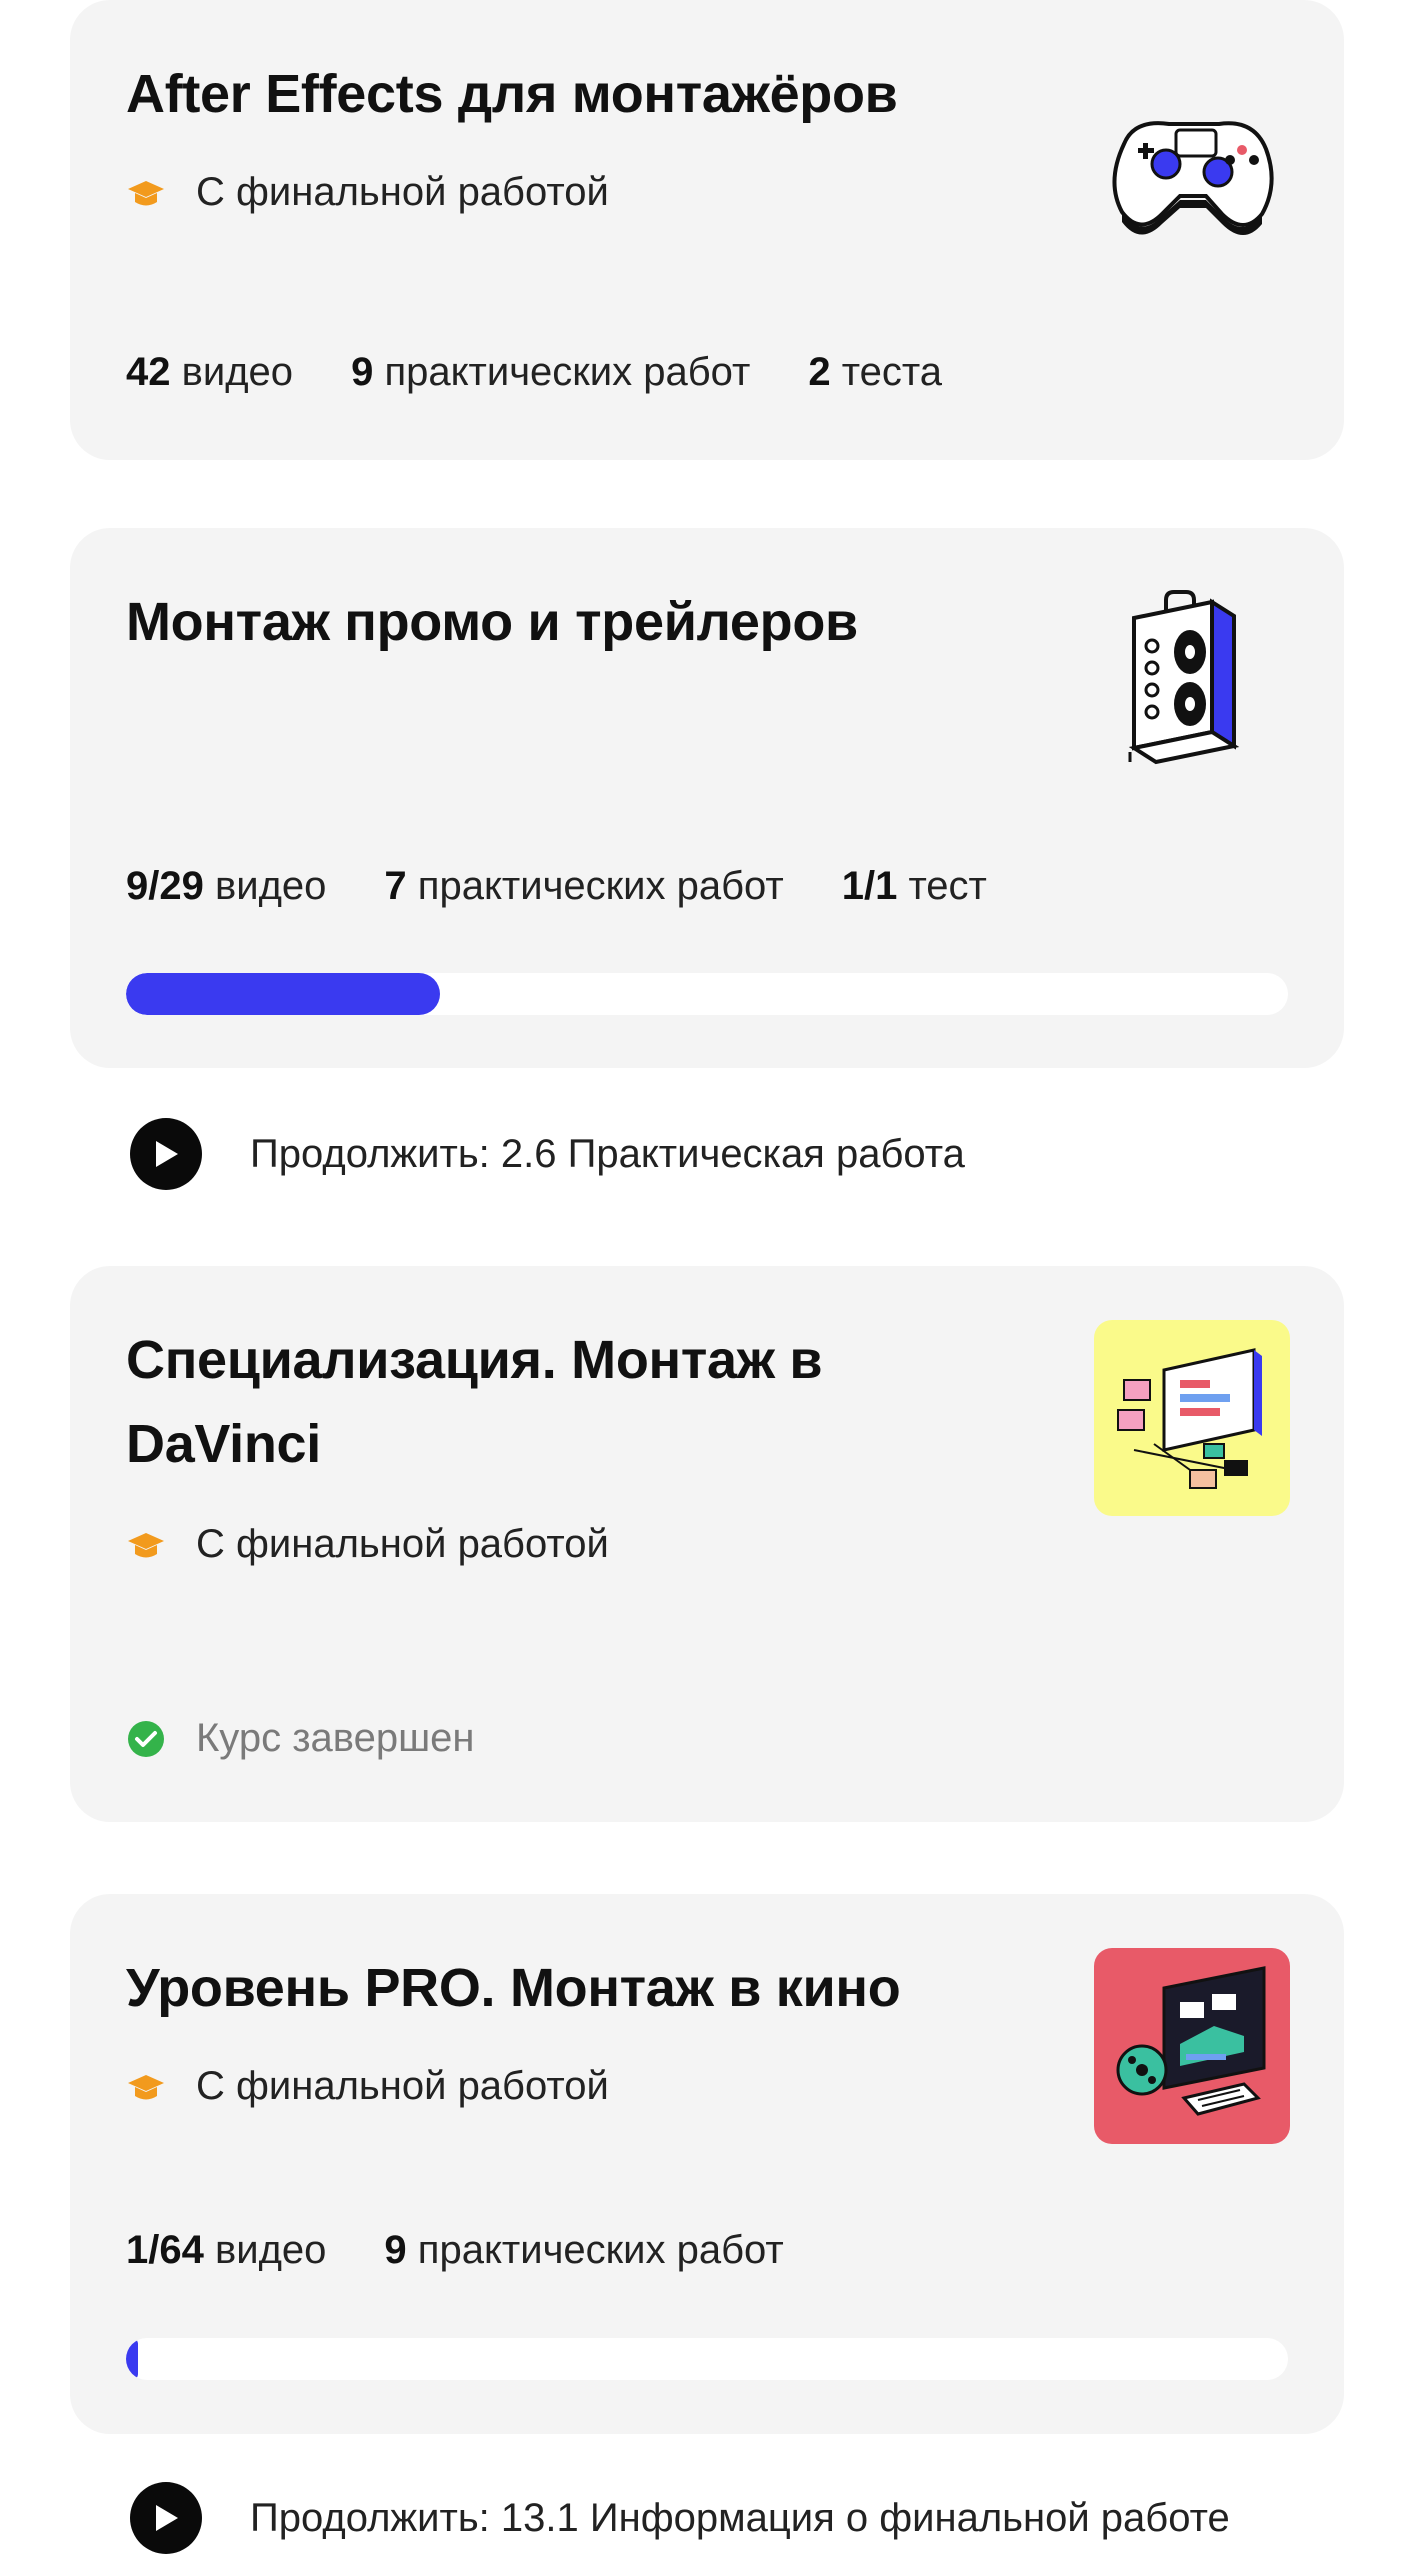 The width and height of the screenshot is (1414, 2560). I want to click on speaker-illustration-icon, so click(1192, 680).